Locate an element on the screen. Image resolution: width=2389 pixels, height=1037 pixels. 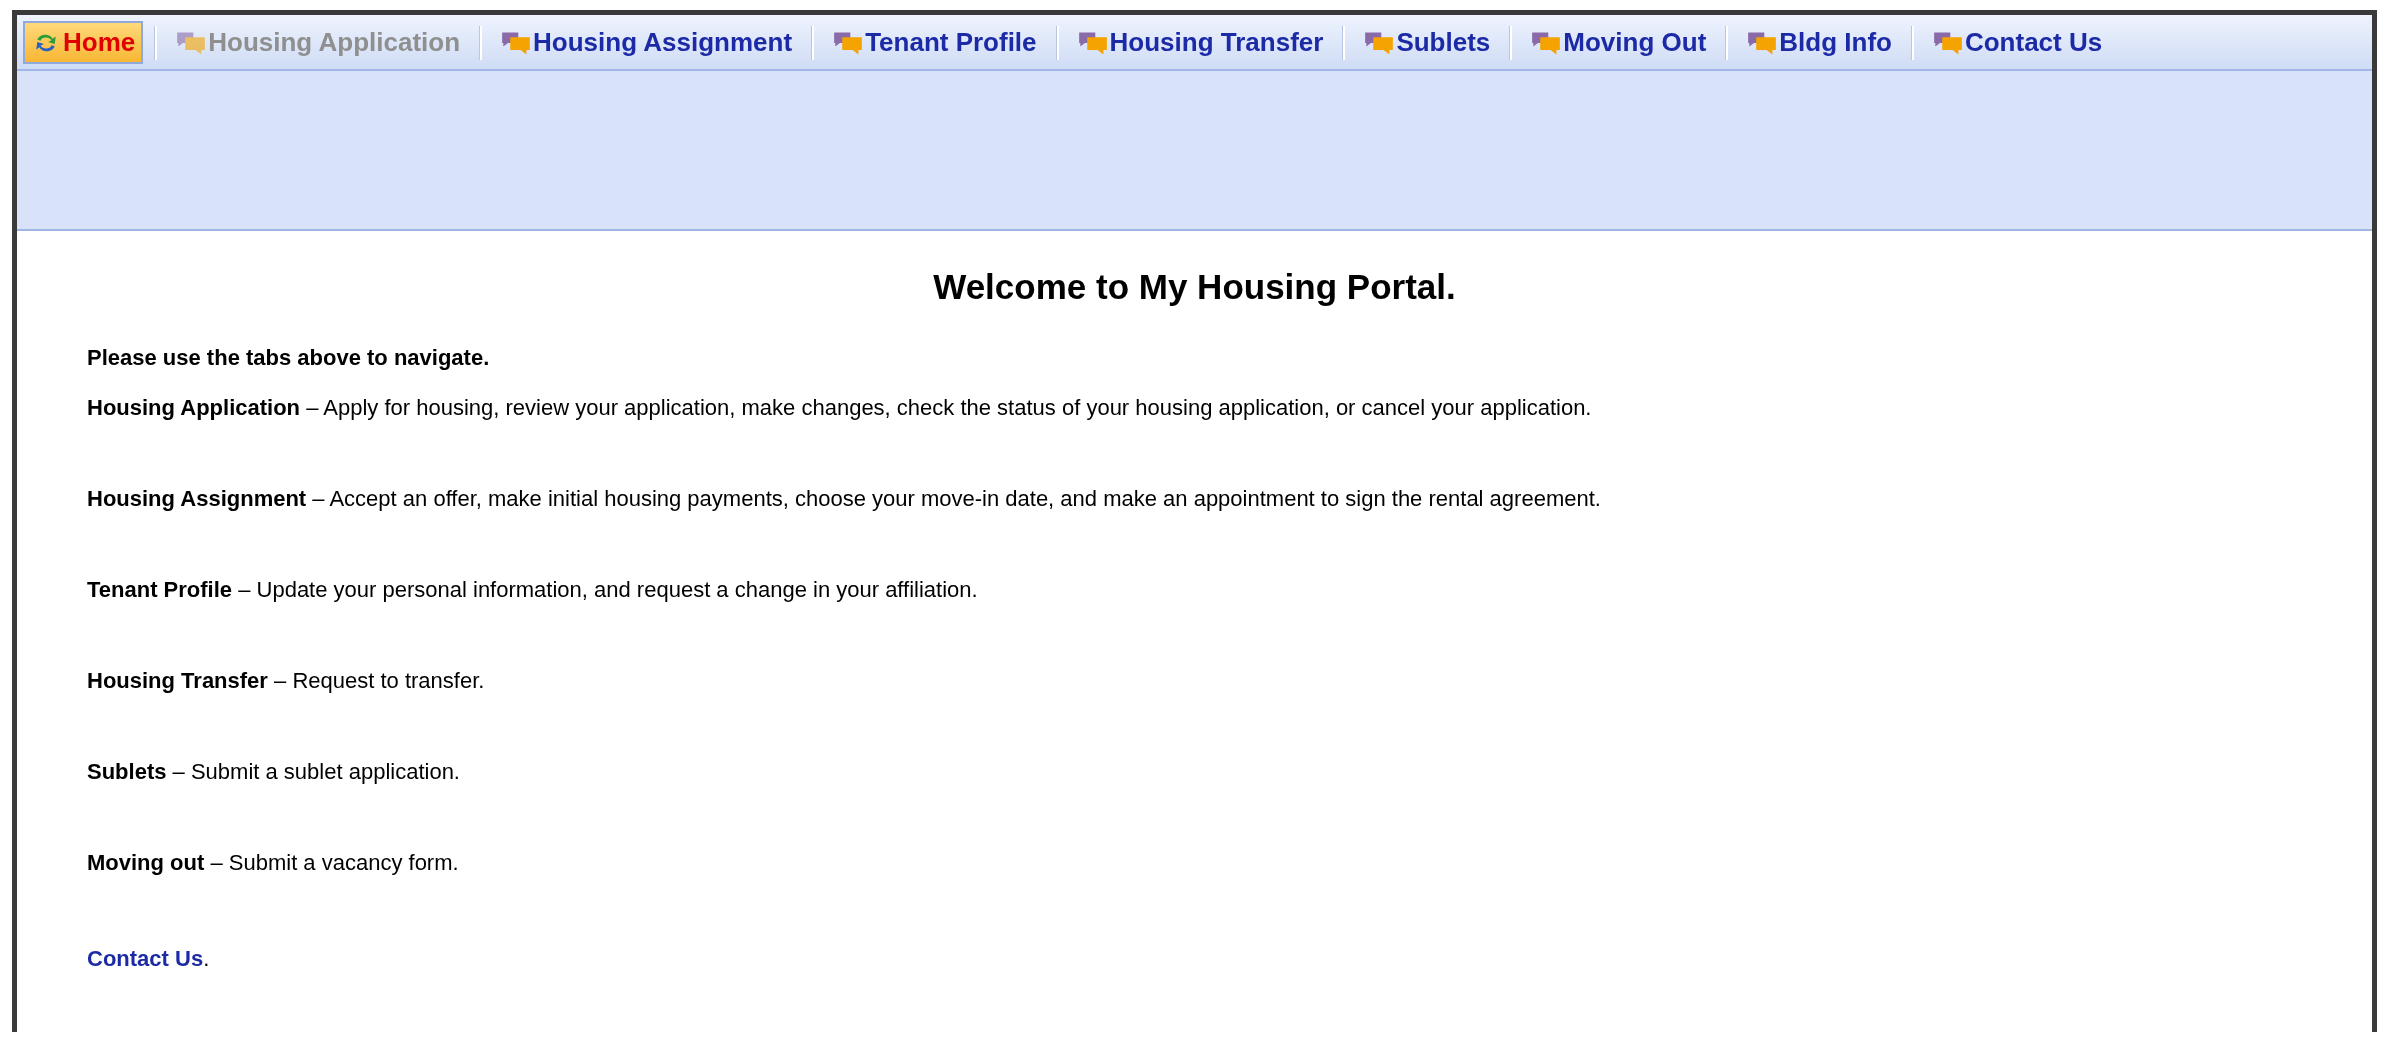
section-description: Moving out – Submit a vacancy form. is located at coordinates (273, 863).